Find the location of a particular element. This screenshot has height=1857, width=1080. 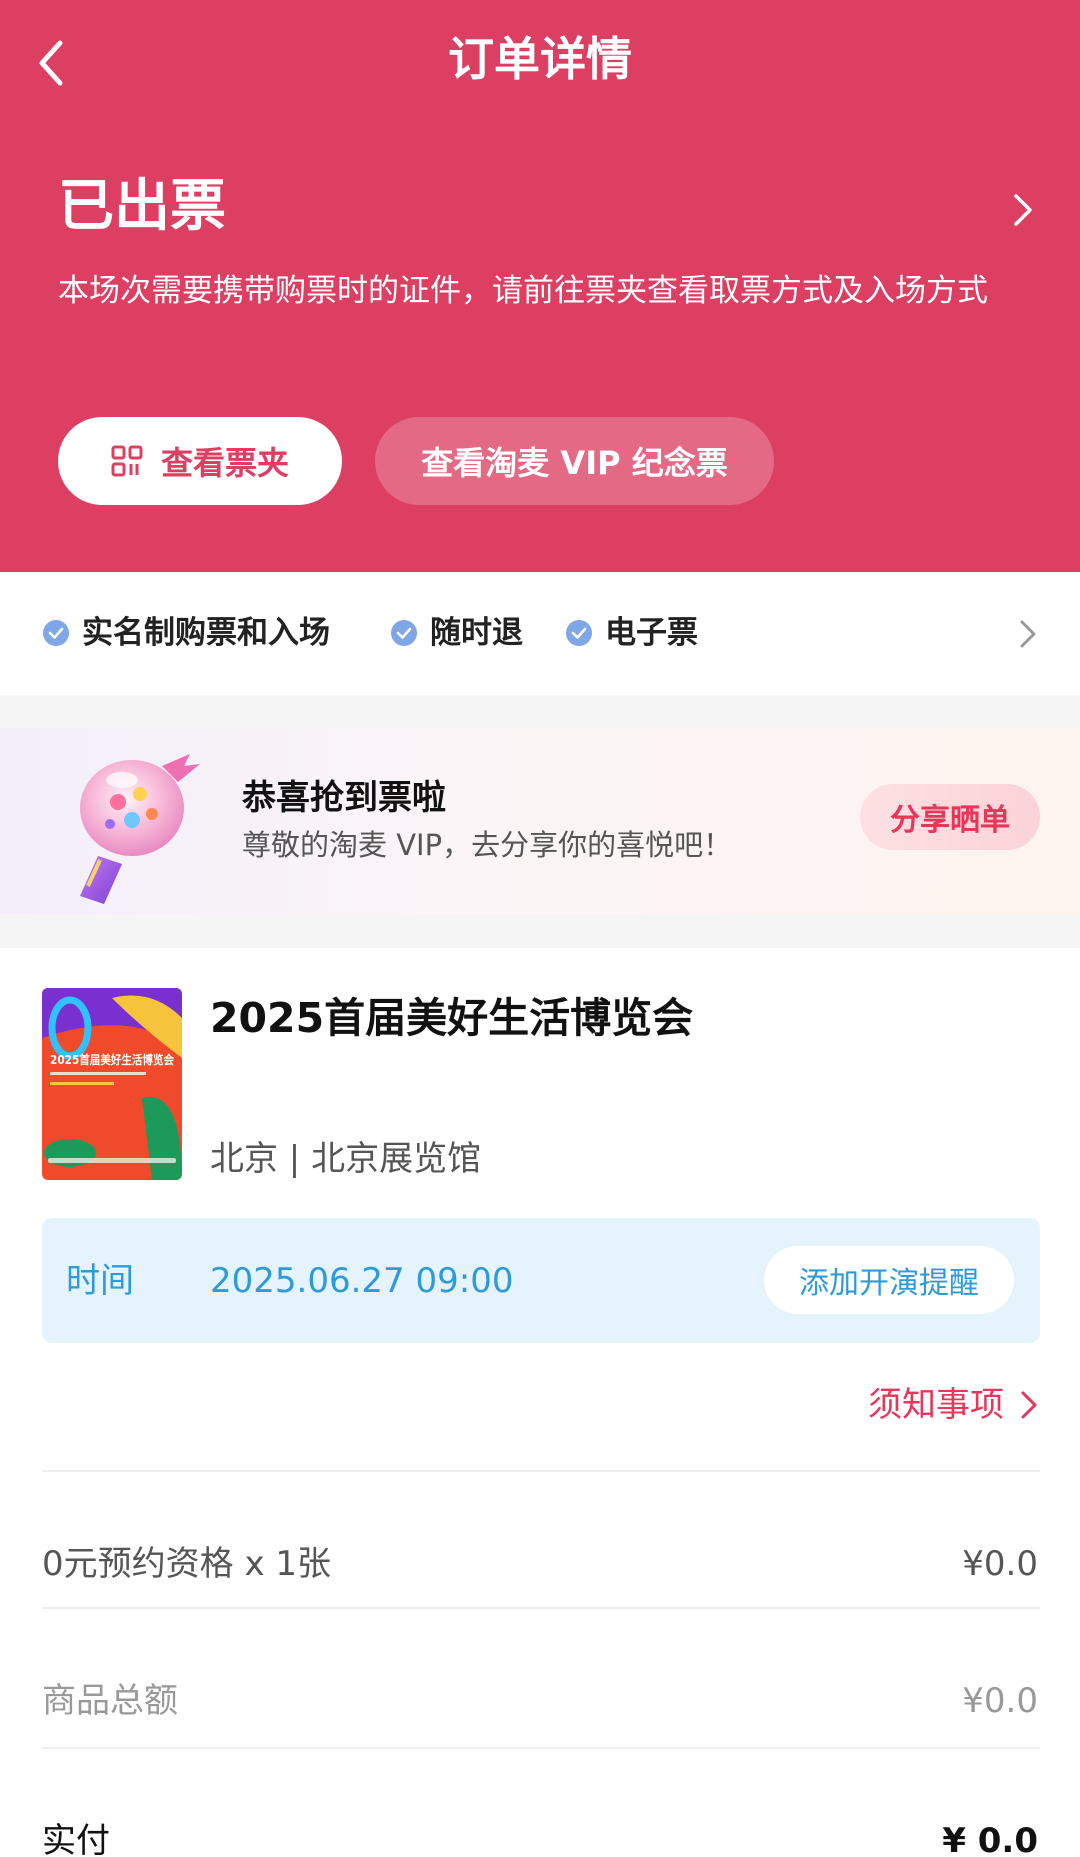

ticket-status-title: 已出票 is located at coordinates (142, 206).